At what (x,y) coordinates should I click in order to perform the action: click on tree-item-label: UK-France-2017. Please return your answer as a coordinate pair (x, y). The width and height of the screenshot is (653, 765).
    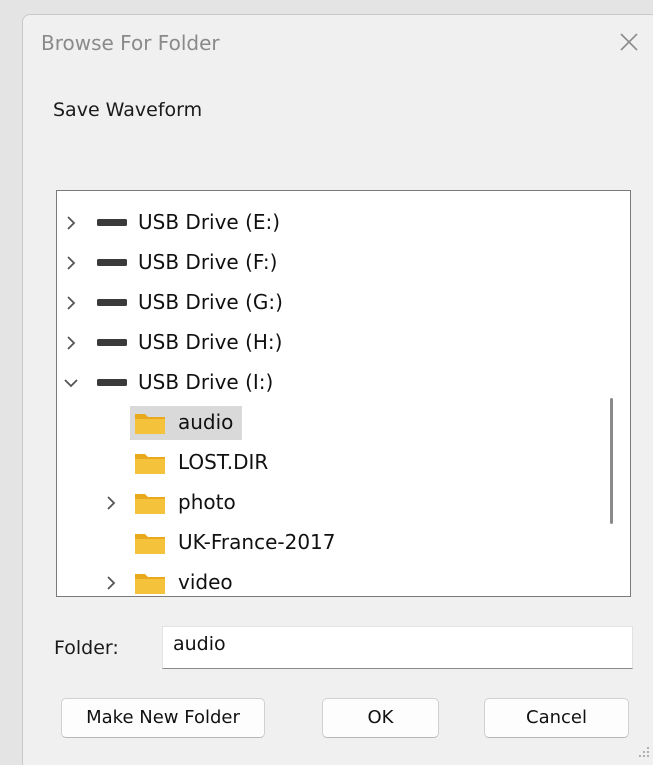
    Looking at the image, I should click on (257, 542).